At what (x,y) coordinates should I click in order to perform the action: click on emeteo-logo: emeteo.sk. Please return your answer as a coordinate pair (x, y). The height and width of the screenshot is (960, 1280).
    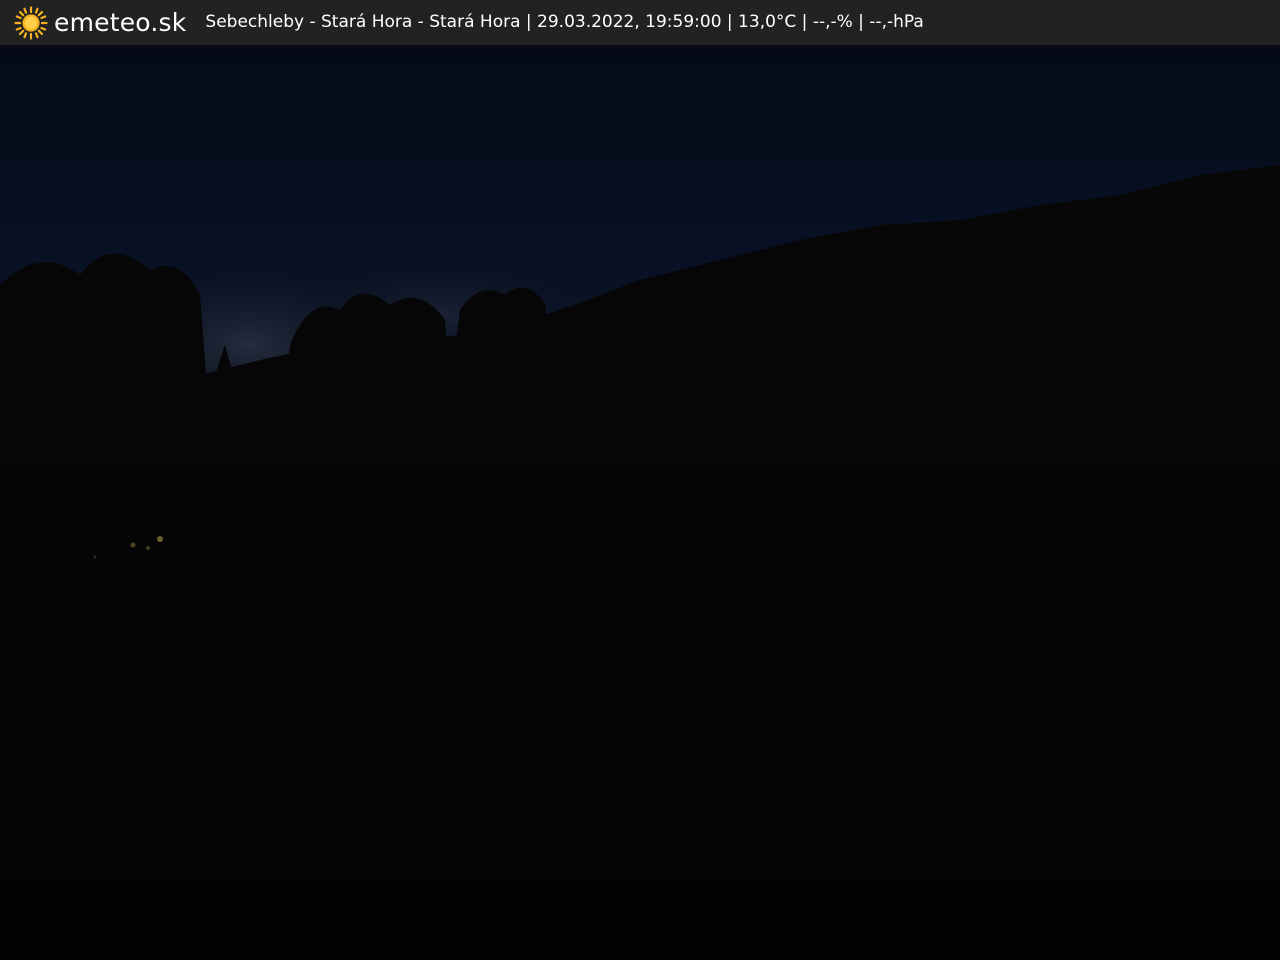
    Looking at the image, I should click on (100, 22).